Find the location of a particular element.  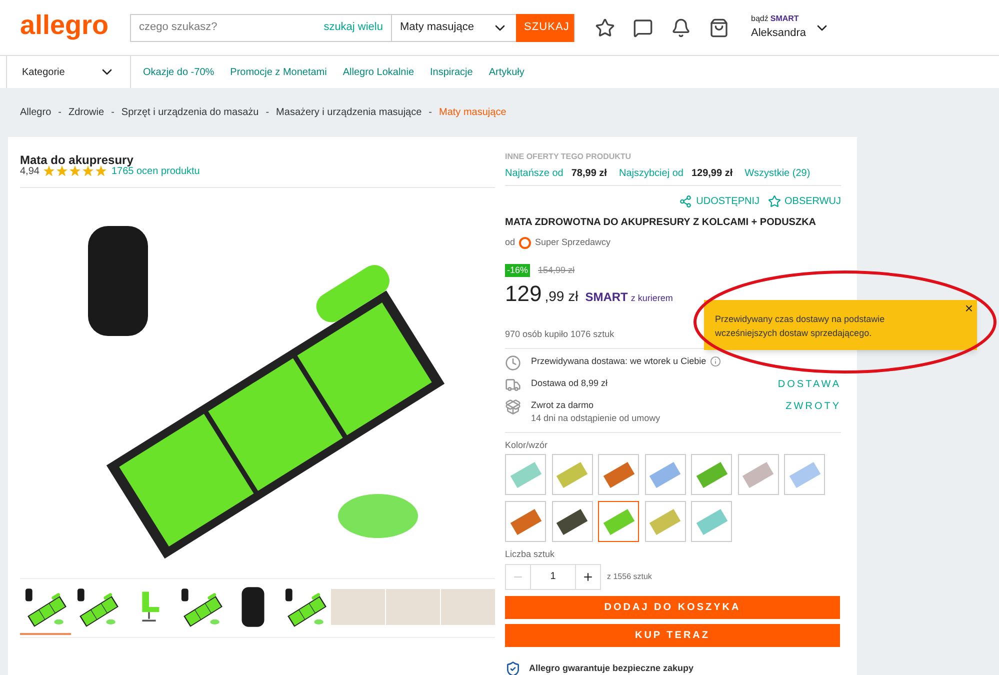

all-offers-link: Wszystkie (29) is located at coordinates (777, 173).